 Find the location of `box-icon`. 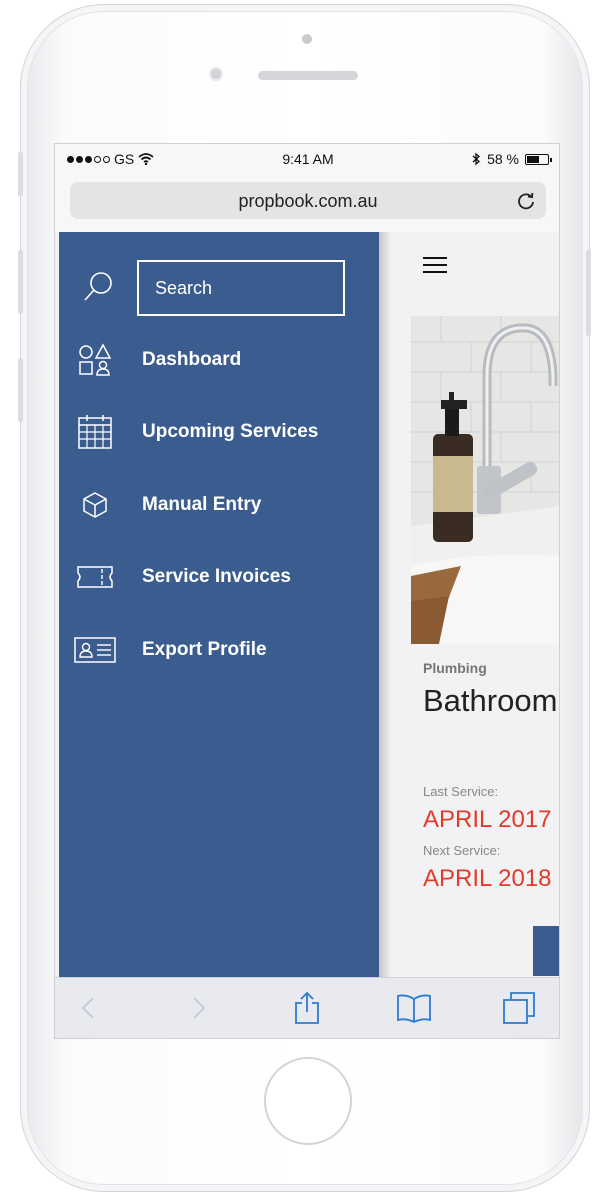

box-icon is located at coordinates (95, 505).